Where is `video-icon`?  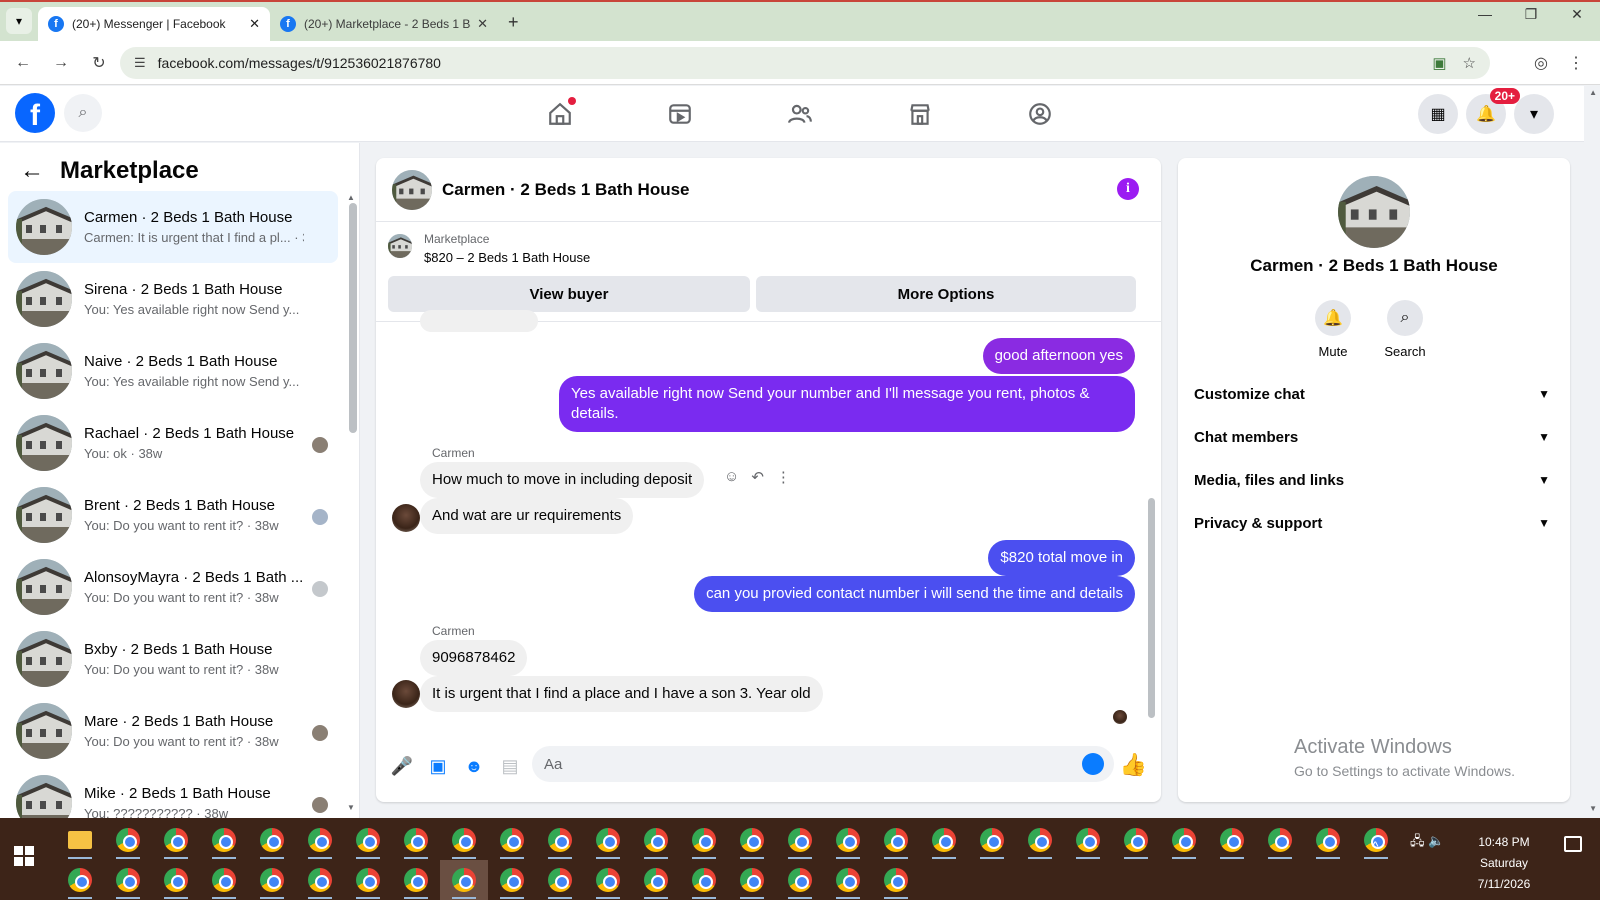
video-icon is located at coordinates (680, 114).